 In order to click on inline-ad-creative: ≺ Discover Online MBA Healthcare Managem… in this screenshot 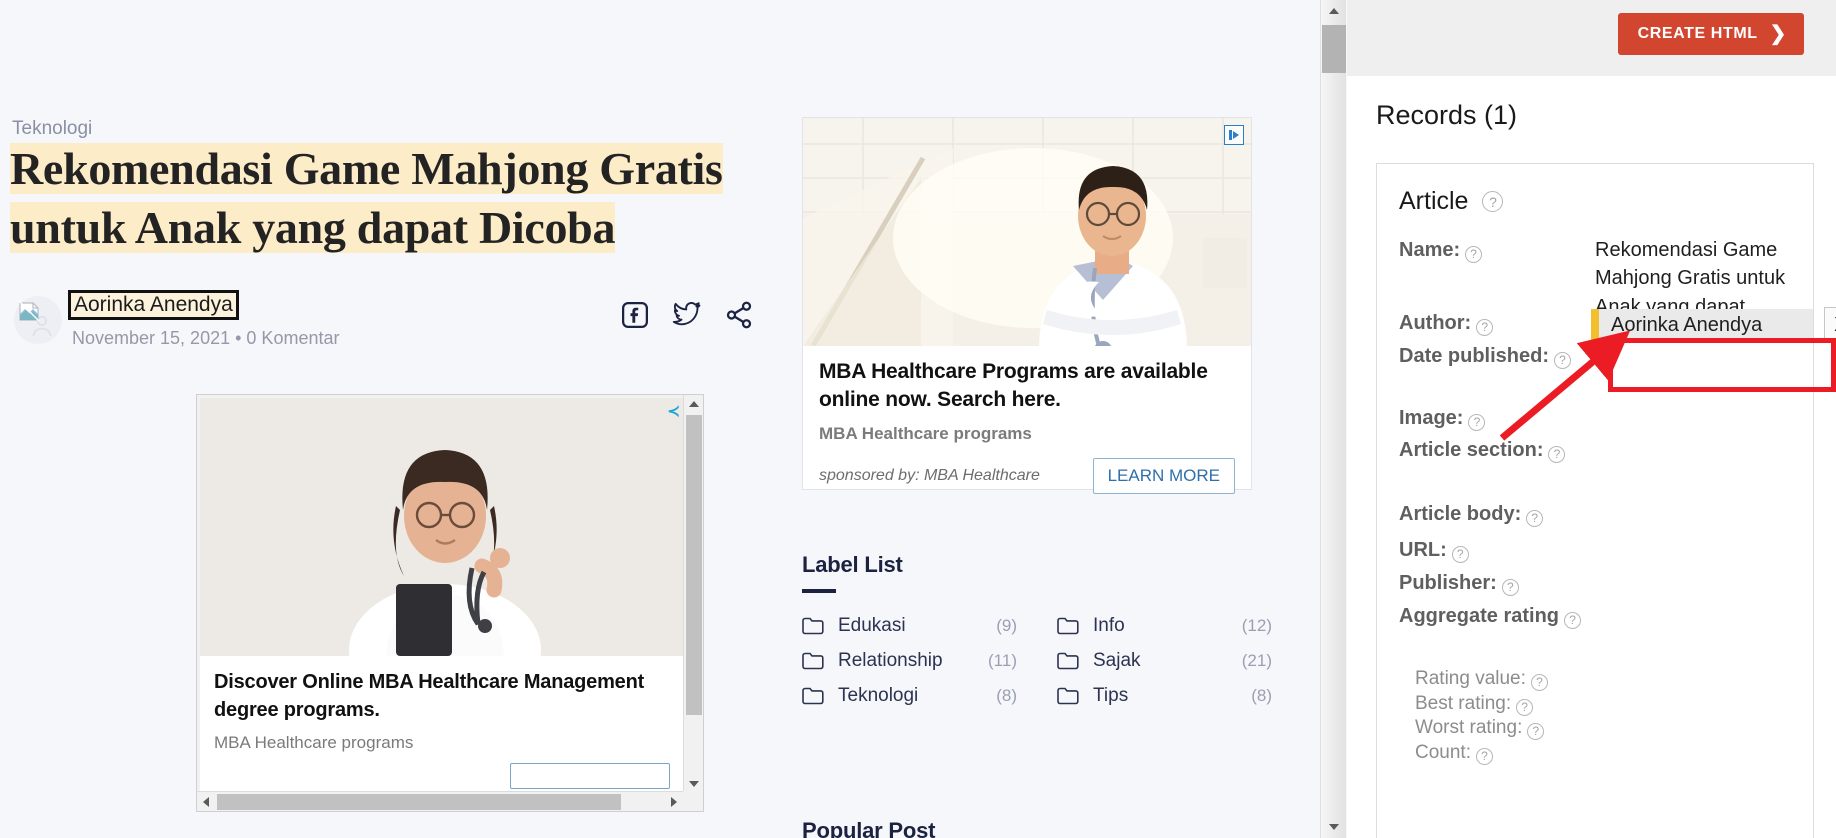, I will do `click(442, 595)`.